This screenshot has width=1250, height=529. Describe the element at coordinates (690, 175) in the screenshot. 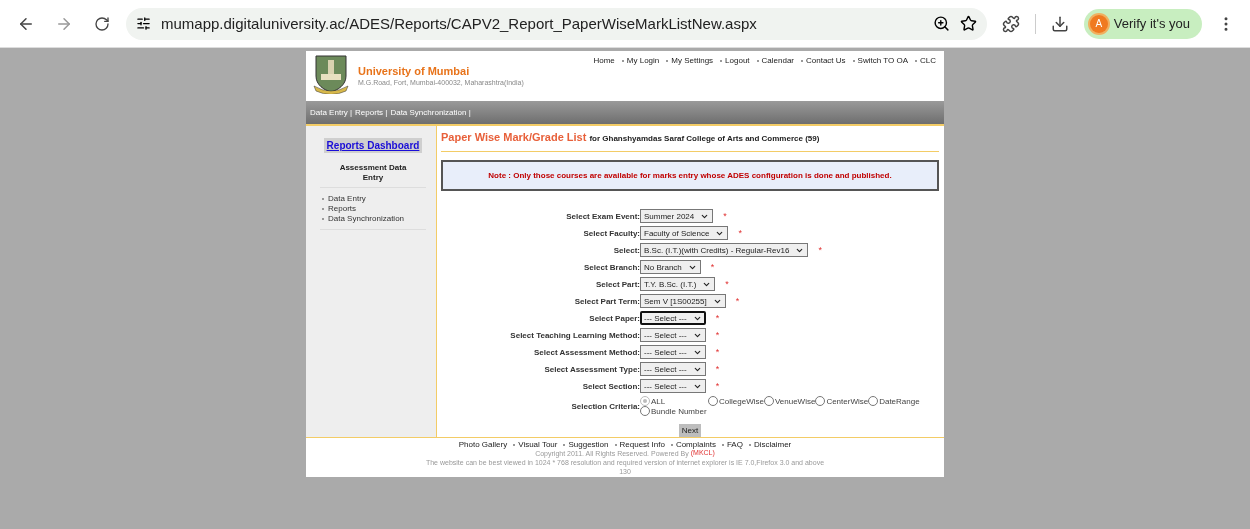

I see `note-banner: Note : Only those courses are available for marks entry whose ADES configuration is done and published.` at that location.